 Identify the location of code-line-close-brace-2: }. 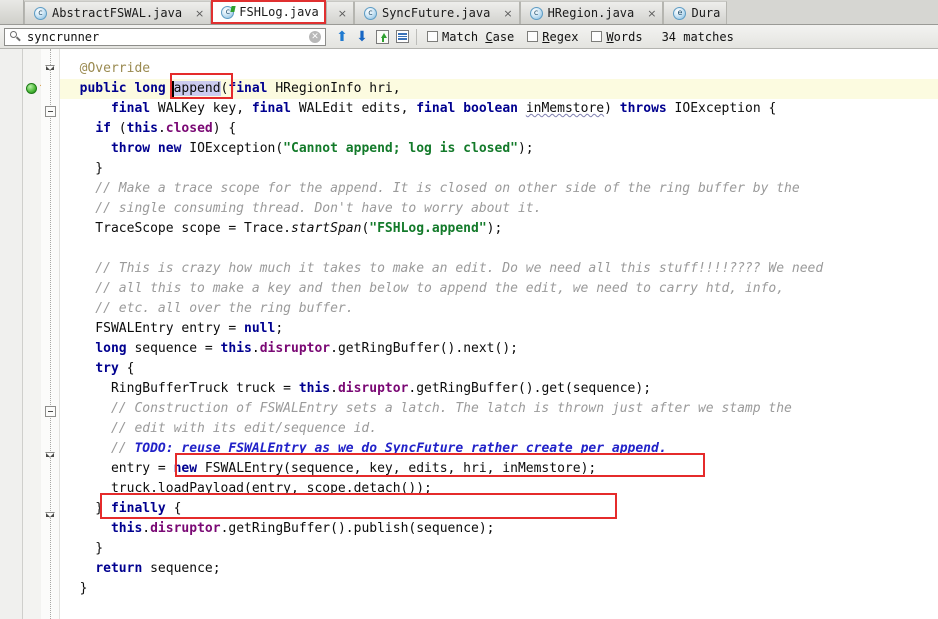
(84, 548).